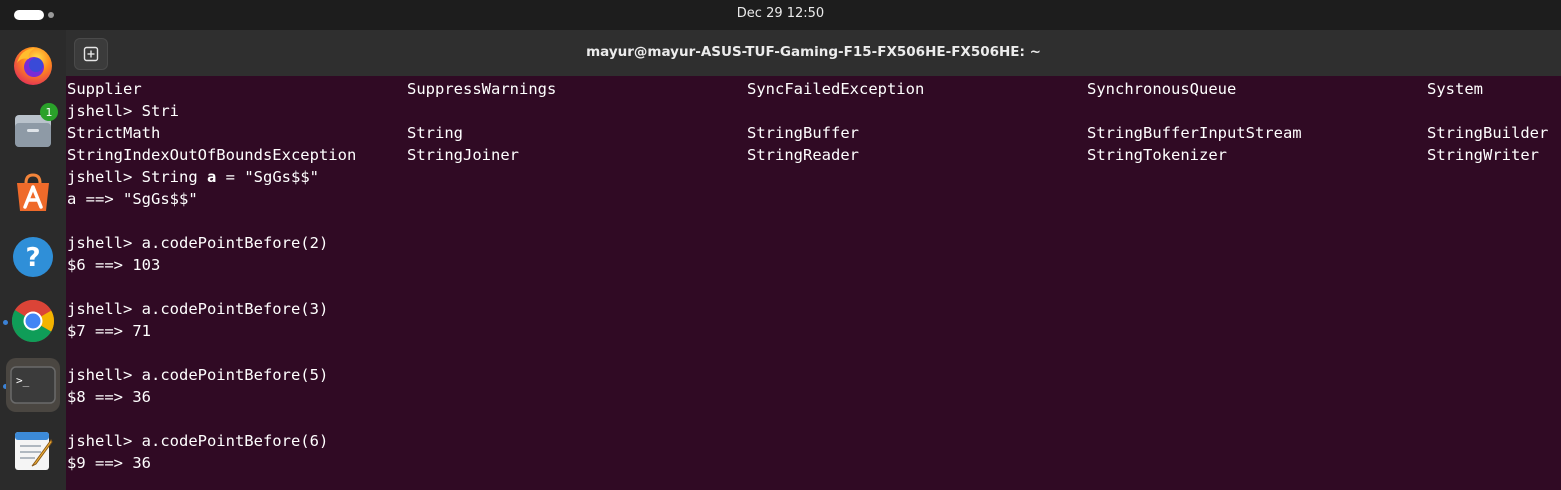 This screenshot has height=490, width=1561. Describe the element at coordinates (1162, 89) in the screenshot. I see `completion-item: SynchronousQueue` at that location.